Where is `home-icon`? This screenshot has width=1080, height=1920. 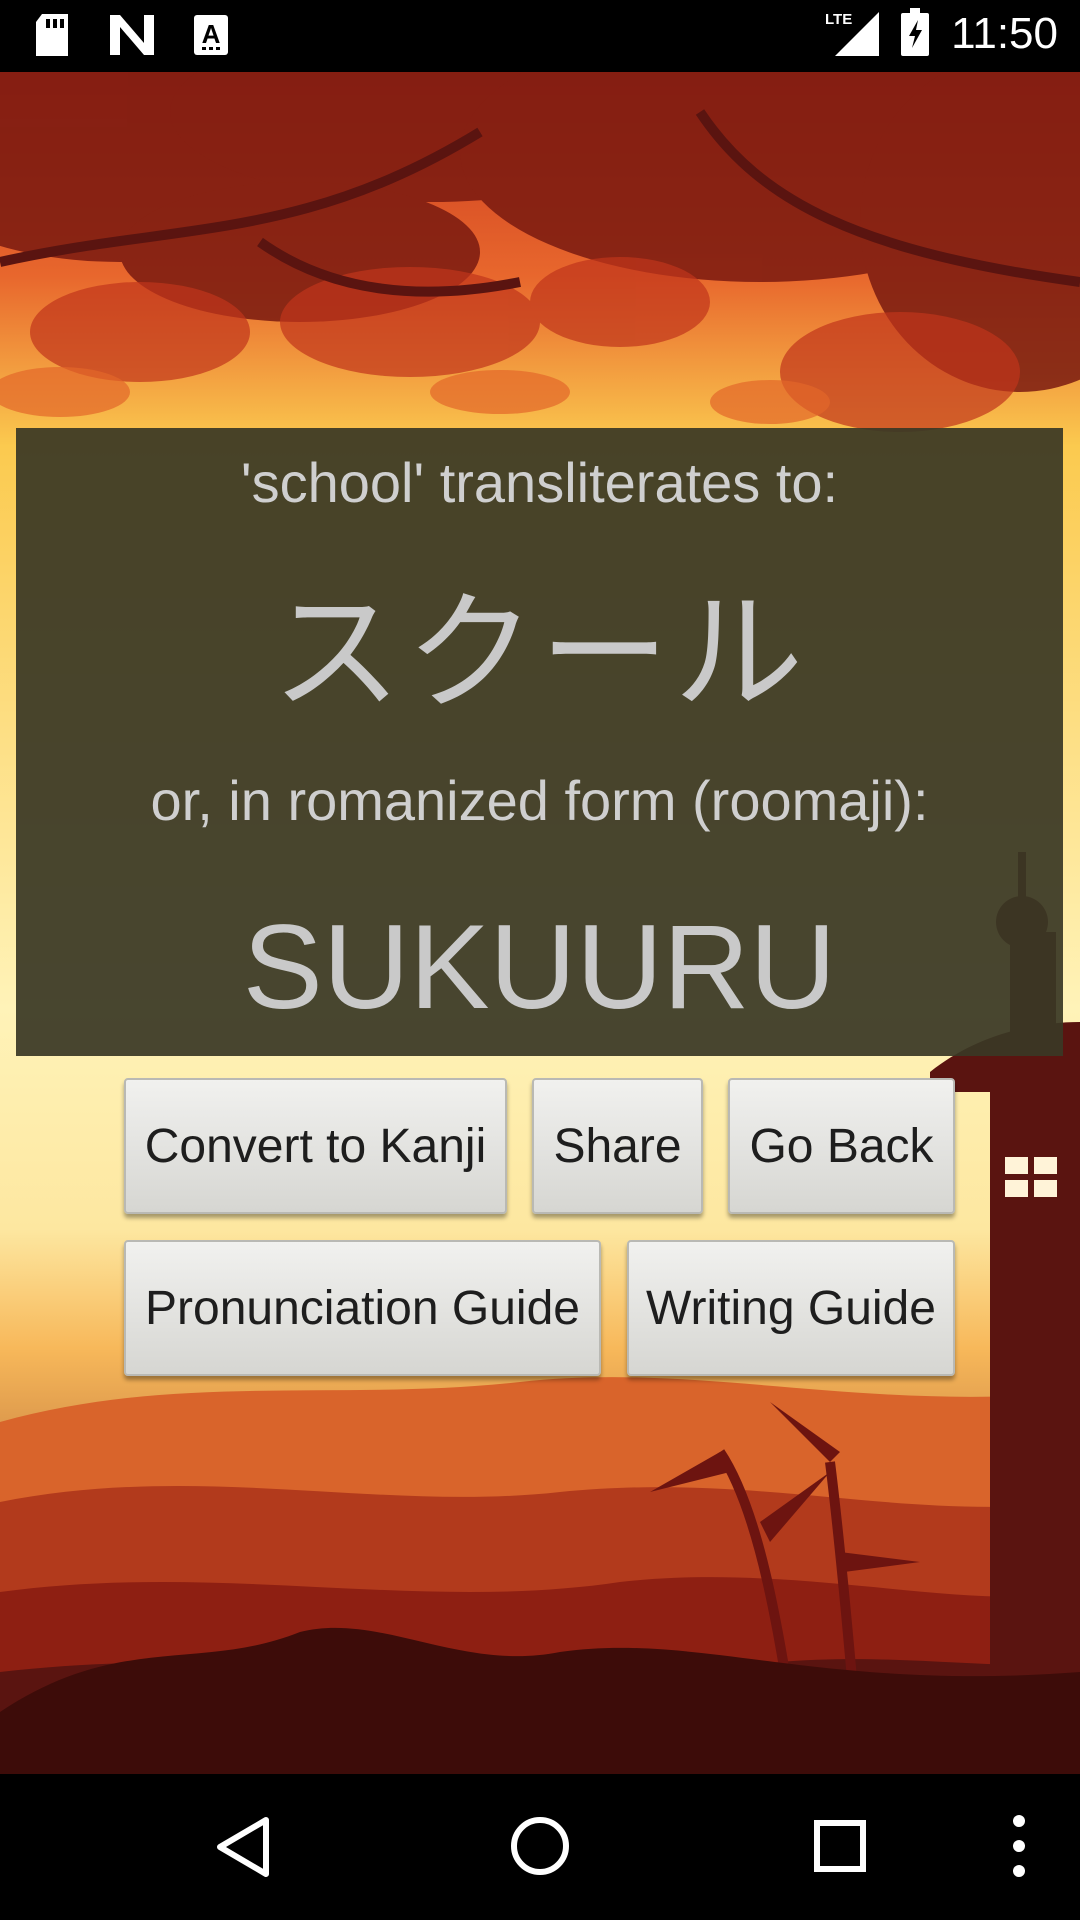 home-icon is located at coordinates (540, 1848).